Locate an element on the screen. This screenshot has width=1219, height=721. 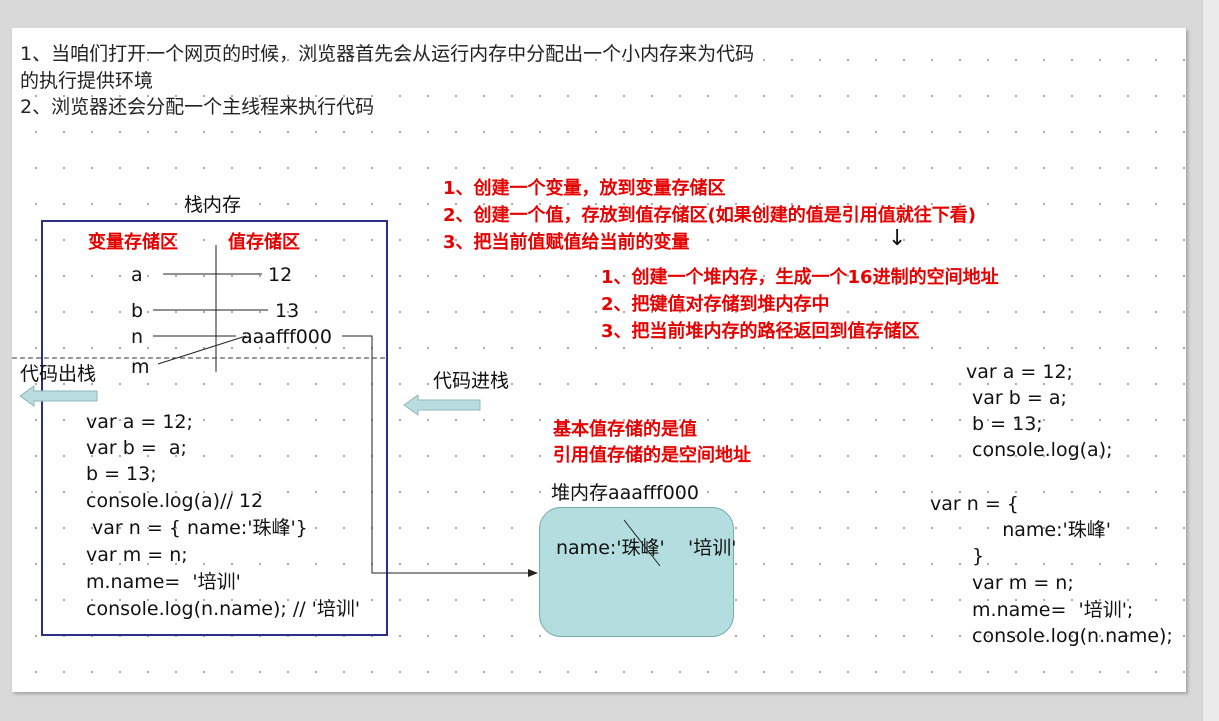
var-name-a: a is located at coordinates (137, 275).